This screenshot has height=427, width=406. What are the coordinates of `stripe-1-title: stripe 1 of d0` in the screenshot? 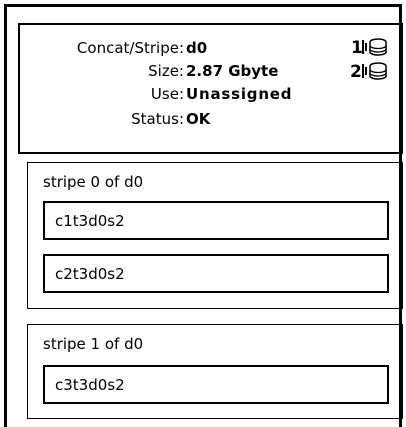 It's located at (93, 344).